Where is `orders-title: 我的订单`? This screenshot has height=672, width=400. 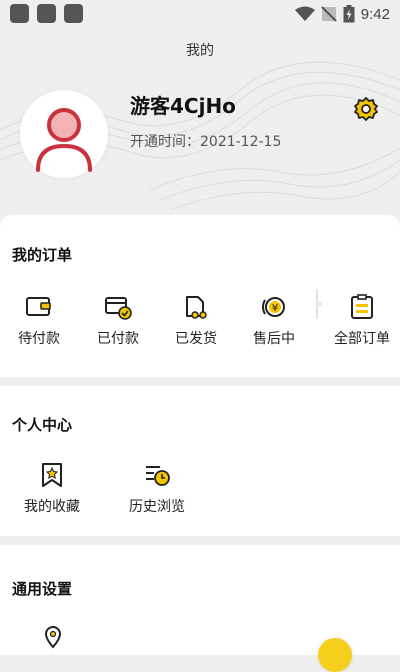
orders-title: 我的订单 is located at coordinates (42, 255).